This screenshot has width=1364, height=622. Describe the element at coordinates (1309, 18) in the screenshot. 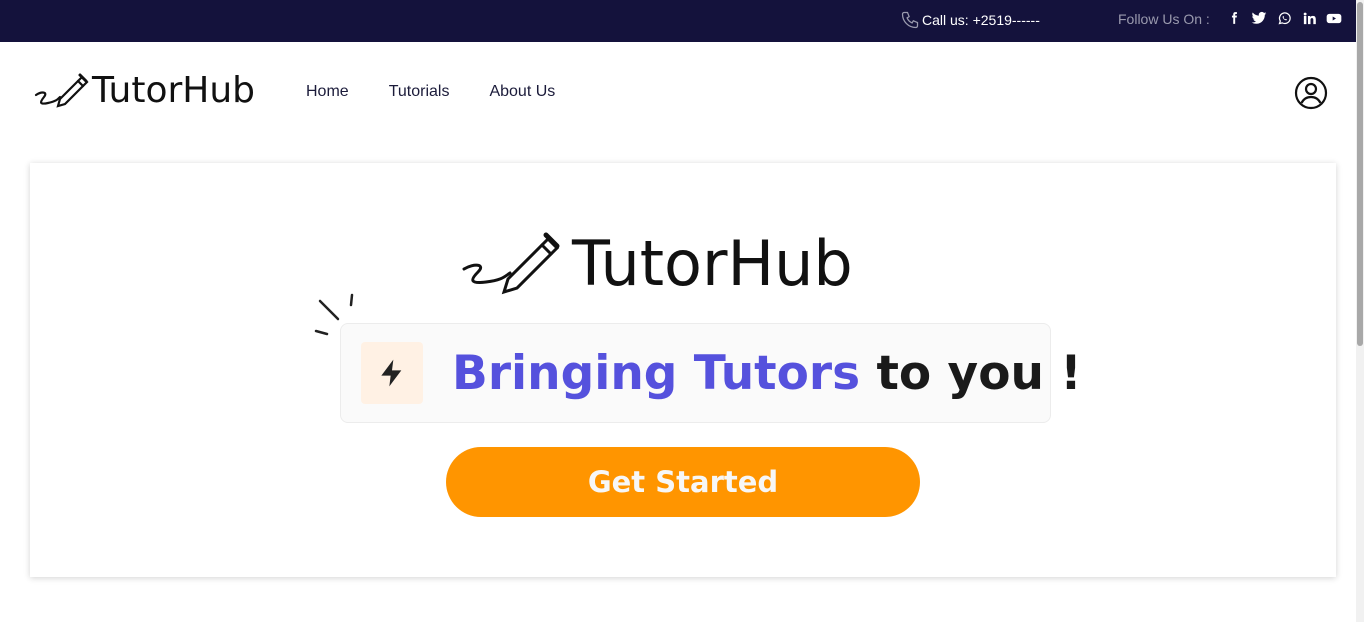

I see `linkedin-icon` at that location.